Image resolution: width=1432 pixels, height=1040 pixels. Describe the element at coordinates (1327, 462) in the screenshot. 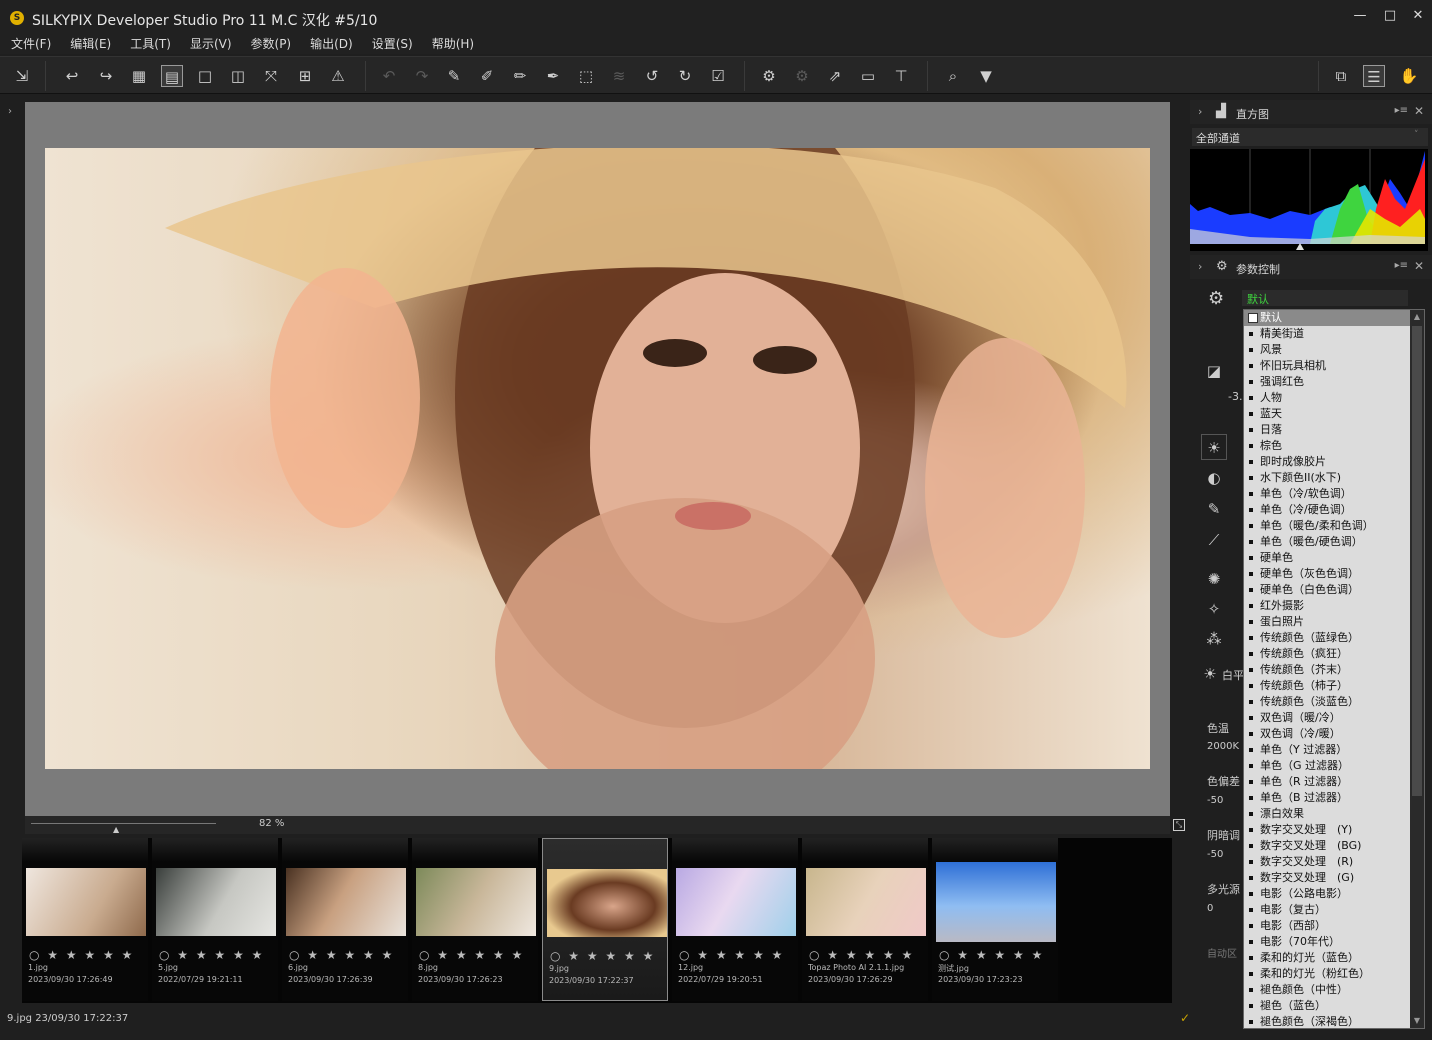

I see `preset-option: 即时成像胶片` at that location.